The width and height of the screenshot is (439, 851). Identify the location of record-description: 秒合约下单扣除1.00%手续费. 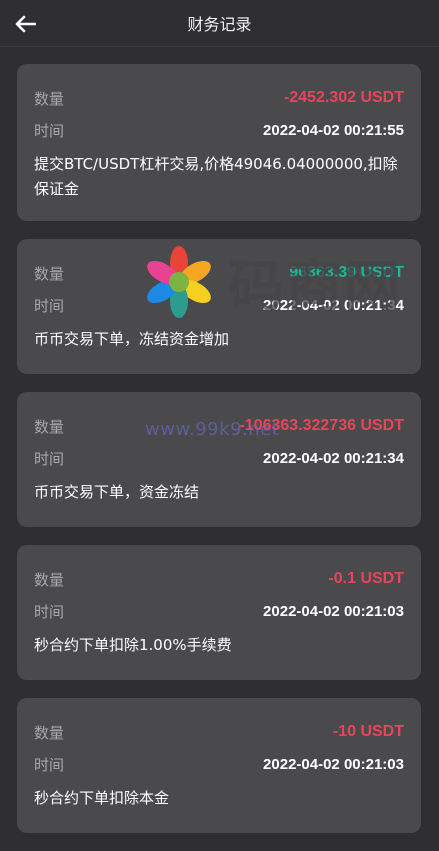
(133, 645).